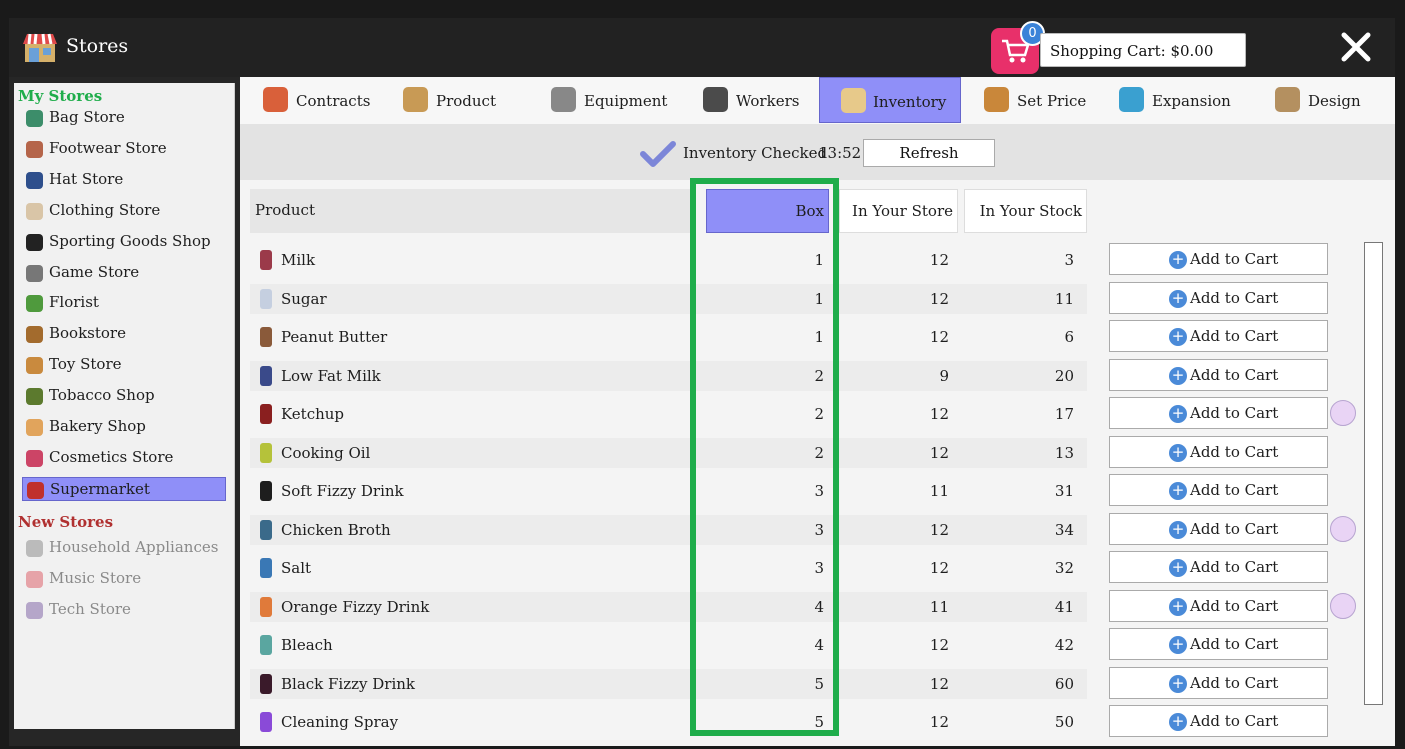  What do you see at coordinates (929, 153) in the screenshot?
I see `refresh-button: Refresh` at bounding box center [929, 153].